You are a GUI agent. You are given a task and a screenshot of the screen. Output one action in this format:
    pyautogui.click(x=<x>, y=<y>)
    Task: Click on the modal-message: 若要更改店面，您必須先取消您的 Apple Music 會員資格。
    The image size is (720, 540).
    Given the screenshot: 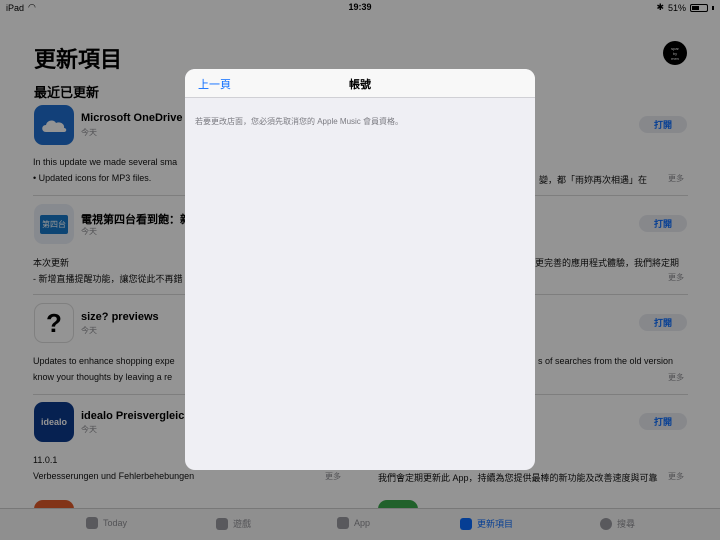 What is the action you would take?
    pyautogui.click(x=299, y=121)
    